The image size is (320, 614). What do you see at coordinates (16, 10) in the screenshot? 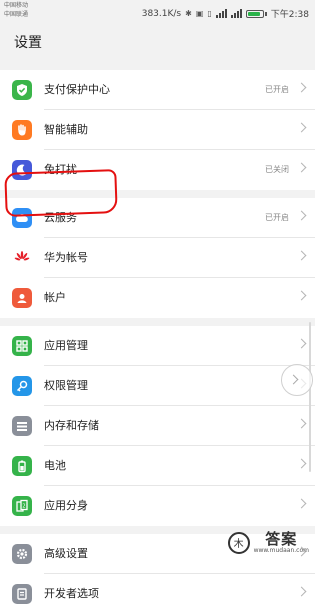
I see `carrier-labels: 中国移动 中国联通` at bounding box center [16, 10].